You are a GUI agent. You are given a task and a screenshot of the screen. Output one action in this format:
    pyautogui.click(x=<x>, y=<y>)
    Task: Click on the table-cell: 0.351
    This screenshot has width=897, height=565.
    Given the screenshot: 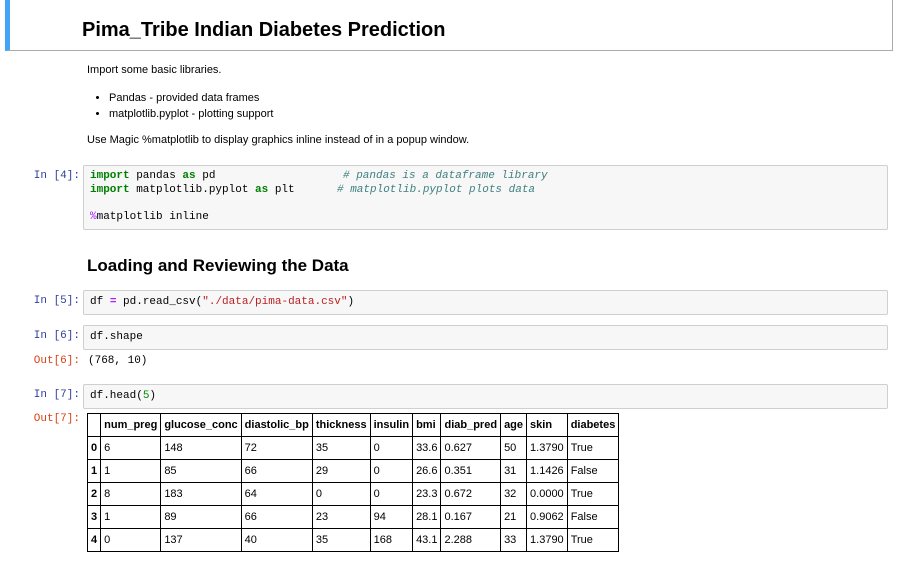 What is the action you would take?
    pyautogui.click(x=471, y=471)
    